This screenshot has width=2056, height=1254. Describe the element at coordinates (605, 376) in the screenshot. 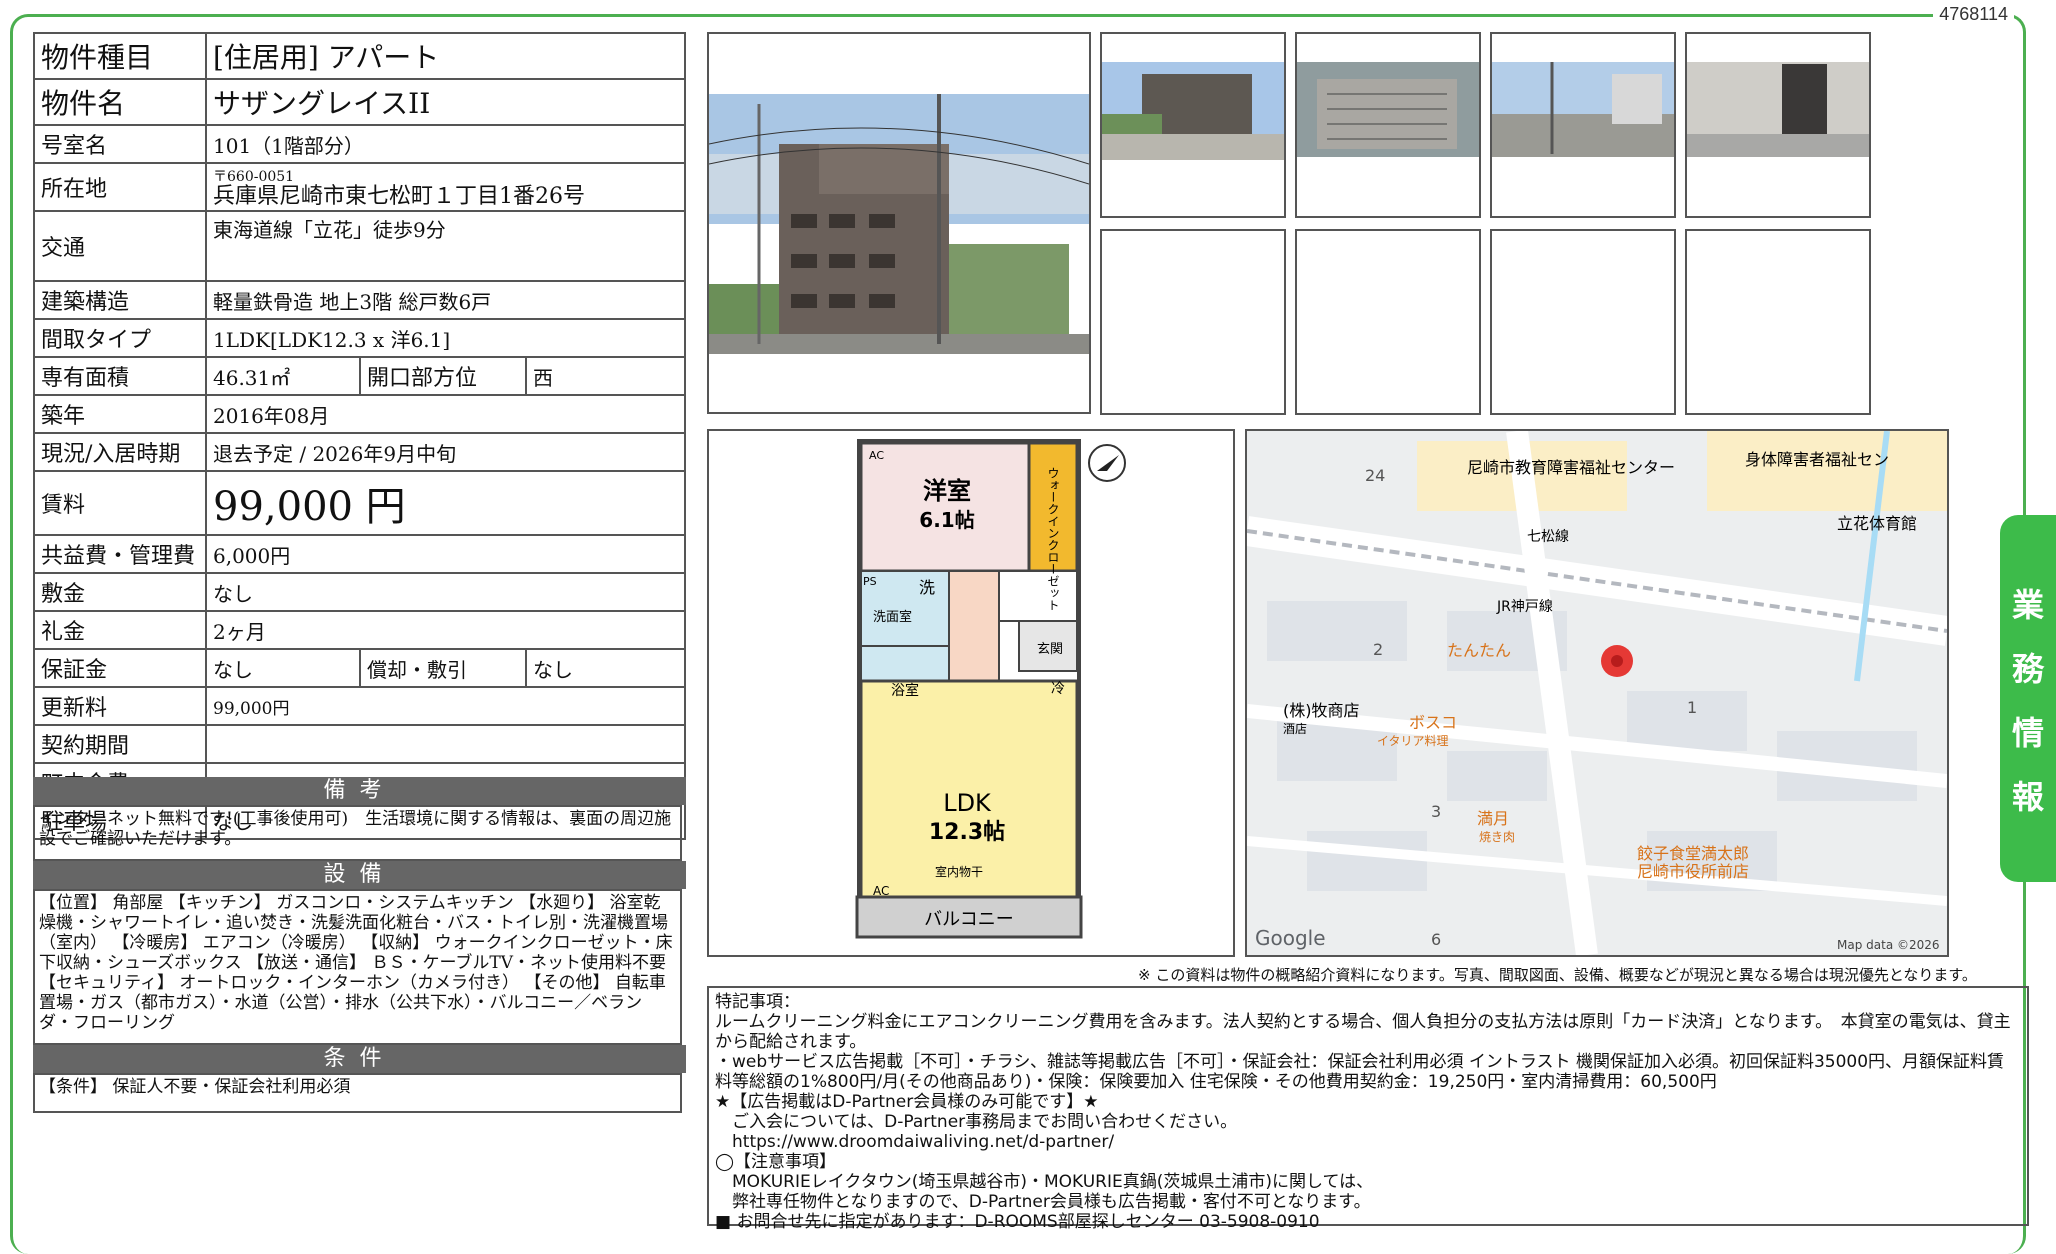

I see `spec-value: 西` at that location.